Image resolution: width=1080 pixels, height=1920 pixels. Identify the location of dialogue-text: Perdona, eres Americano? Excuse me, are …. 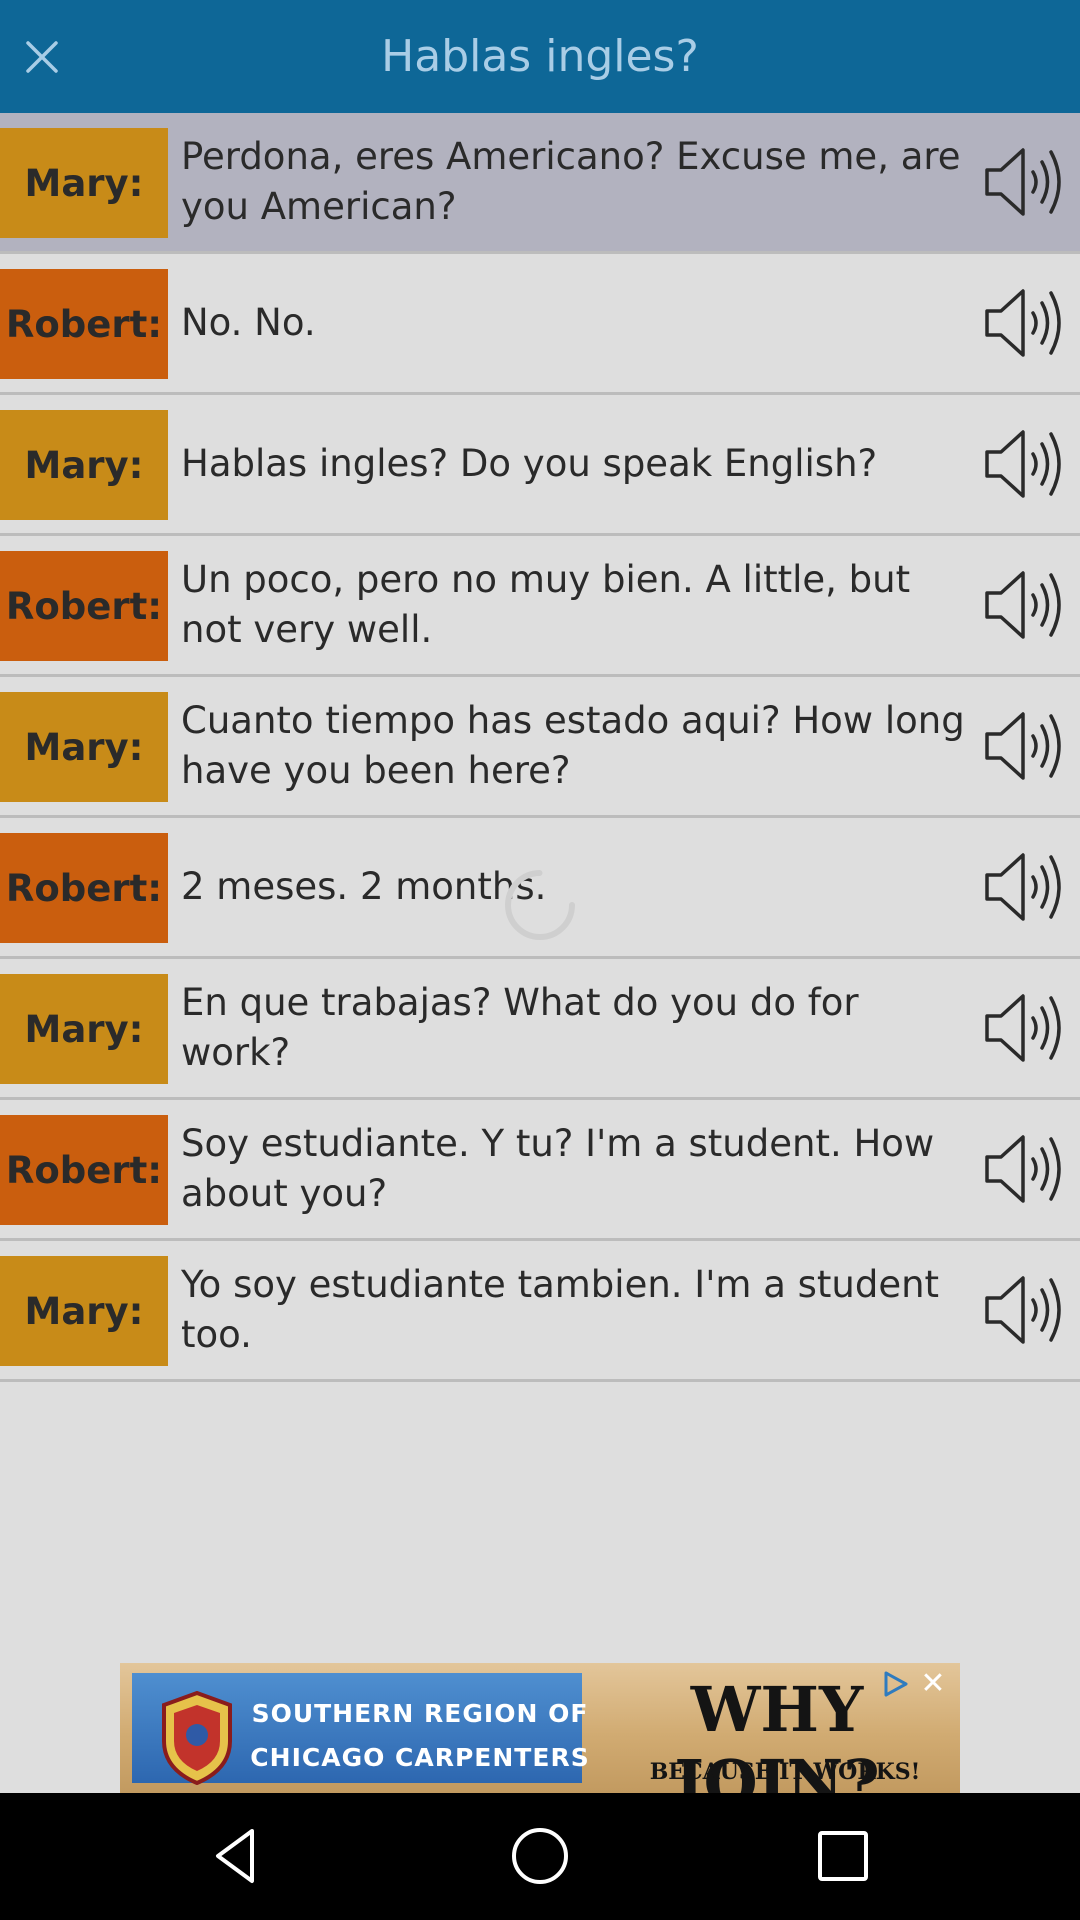
(571, 181).